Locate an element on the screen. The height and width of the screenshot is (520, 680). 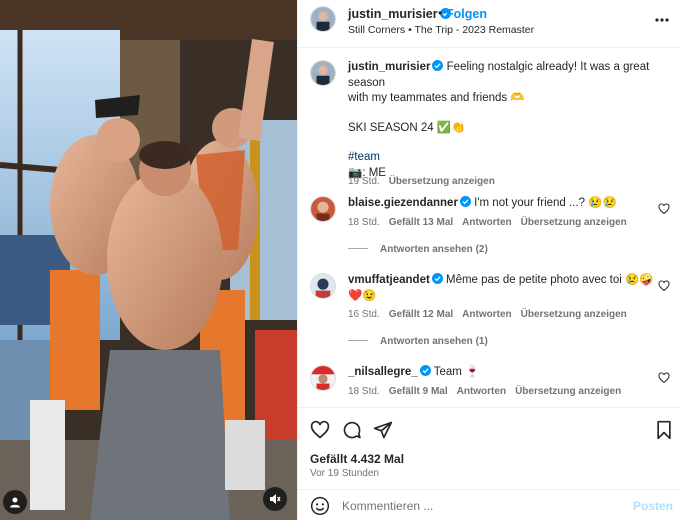
user-tag-icon is located at coordinates (15, 502).